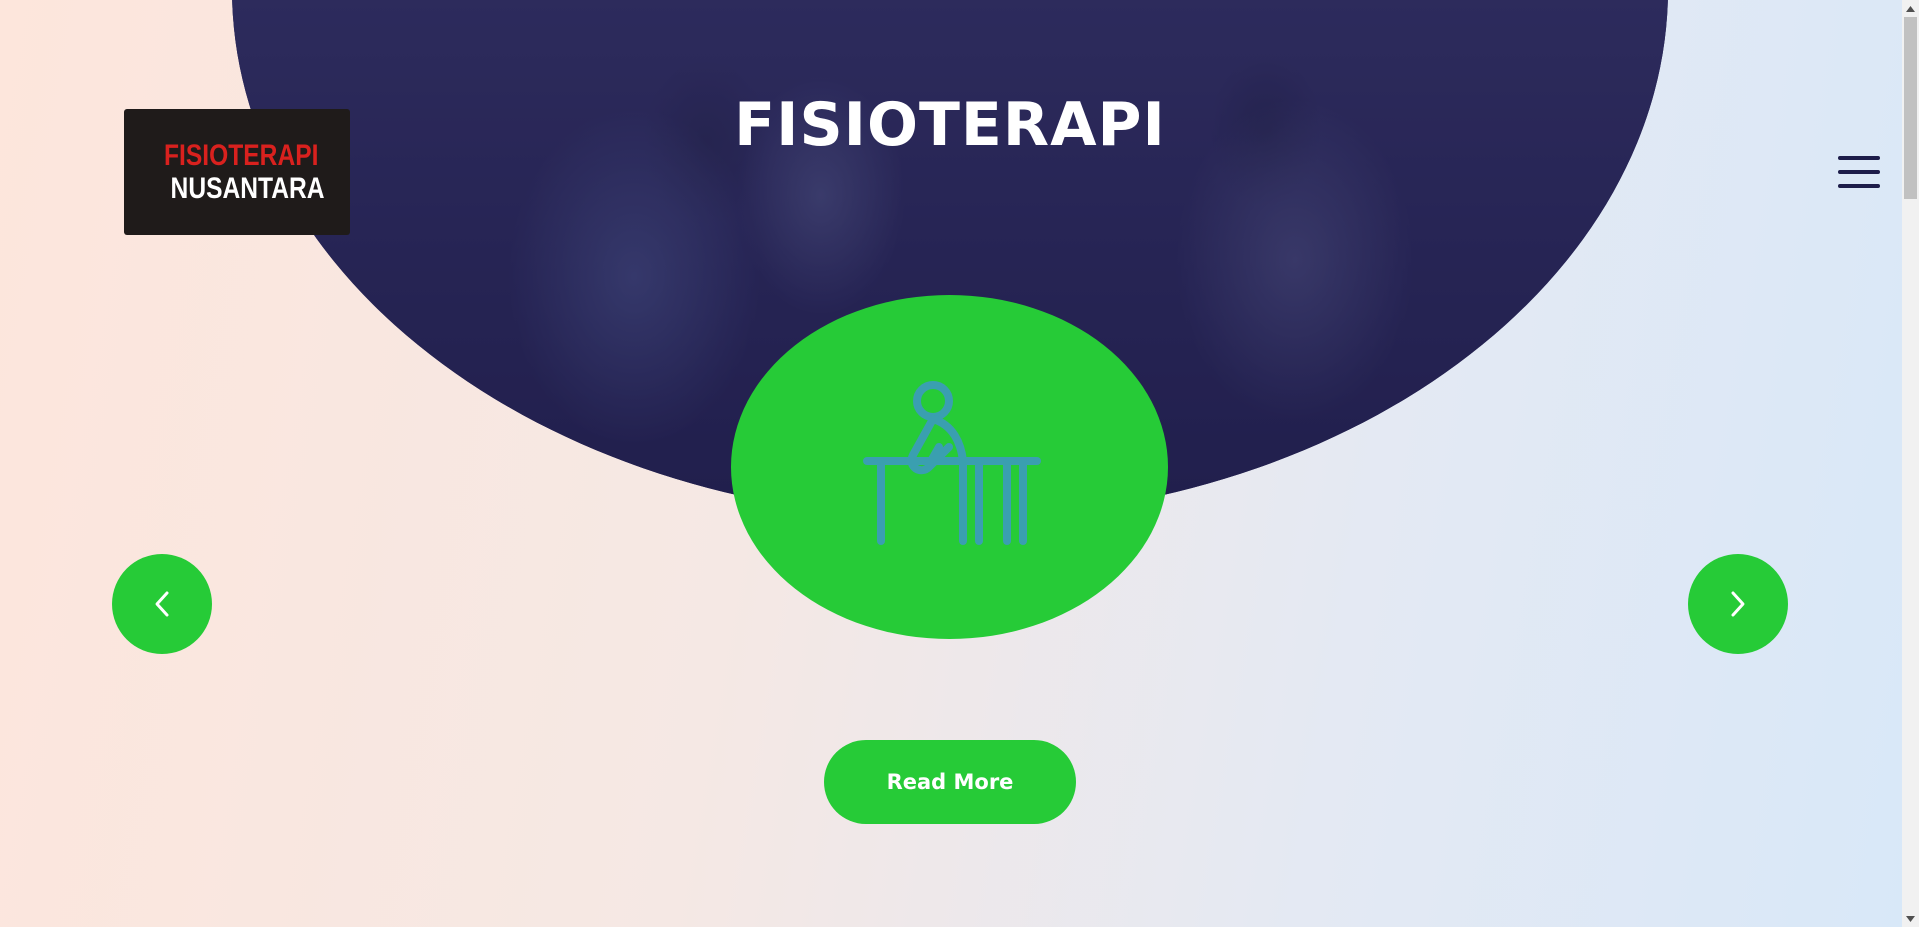 Image resolution: width=1919 pixels, height=927 pixels. What do you see at coordinates (1910, 108) in the screenshot?
I see `scrollbar-thumb` at bounding box center [1910, 108].